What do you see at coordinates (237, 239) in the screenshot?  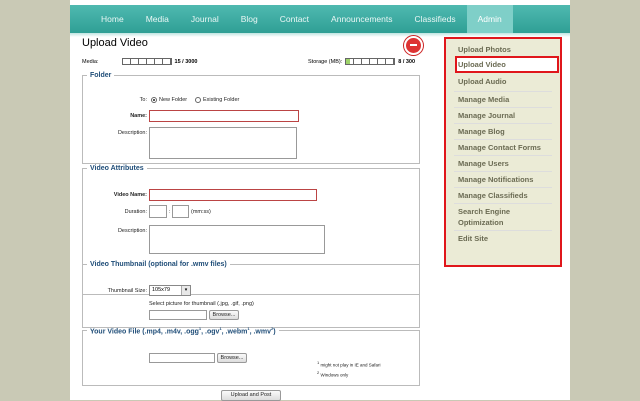 I see `video-description-textarea` at bounding box center [237, 239].